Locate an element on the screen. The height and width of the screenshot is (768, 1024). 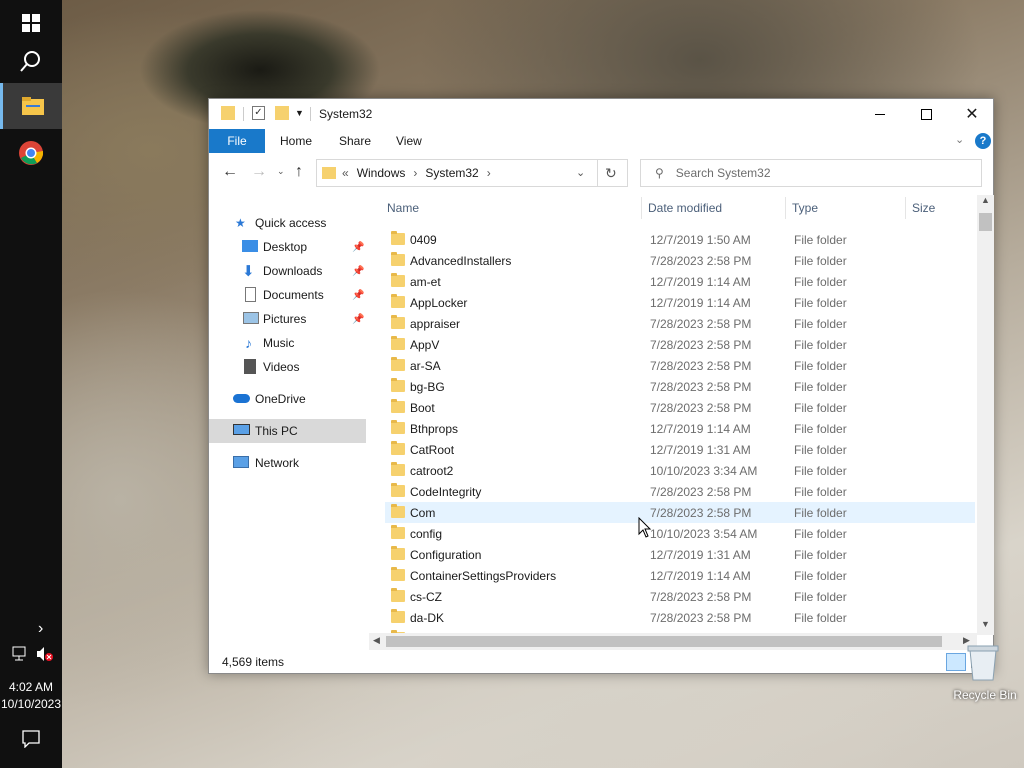
scroll-up-icon: ▲ is located at coordinates (985, 200).